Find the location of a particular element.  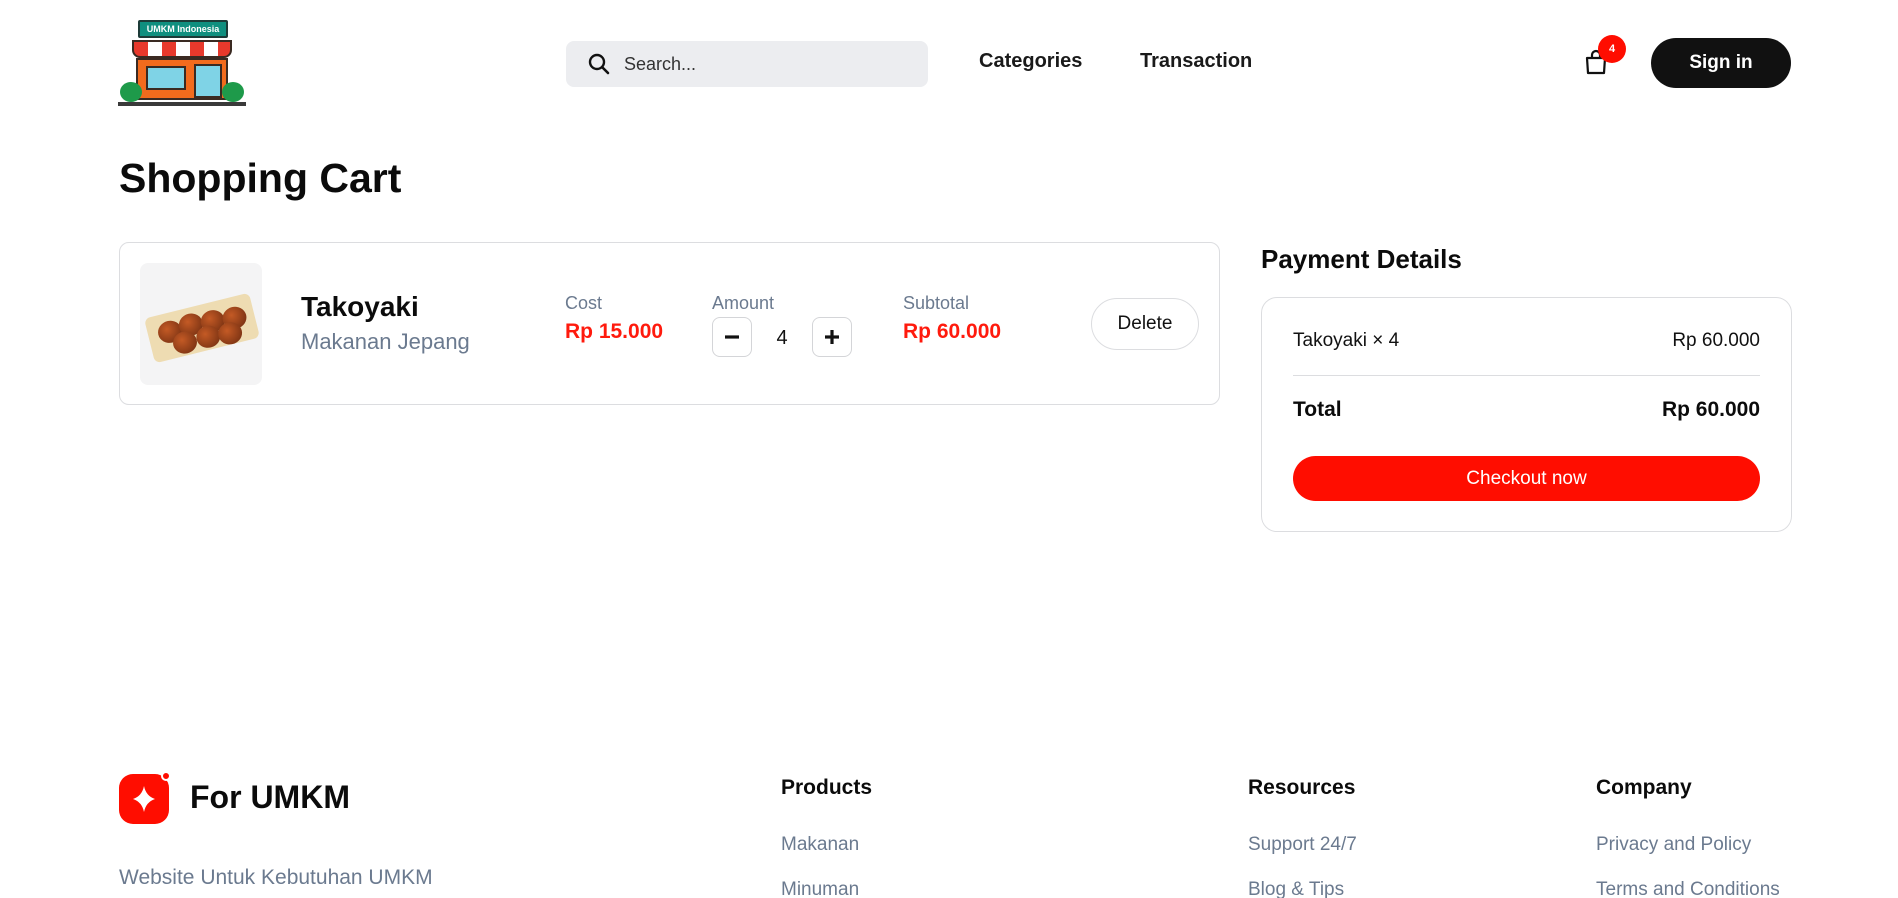

footer-link-privacy: Privacy and Policy is located at coordinates (1673, 845).